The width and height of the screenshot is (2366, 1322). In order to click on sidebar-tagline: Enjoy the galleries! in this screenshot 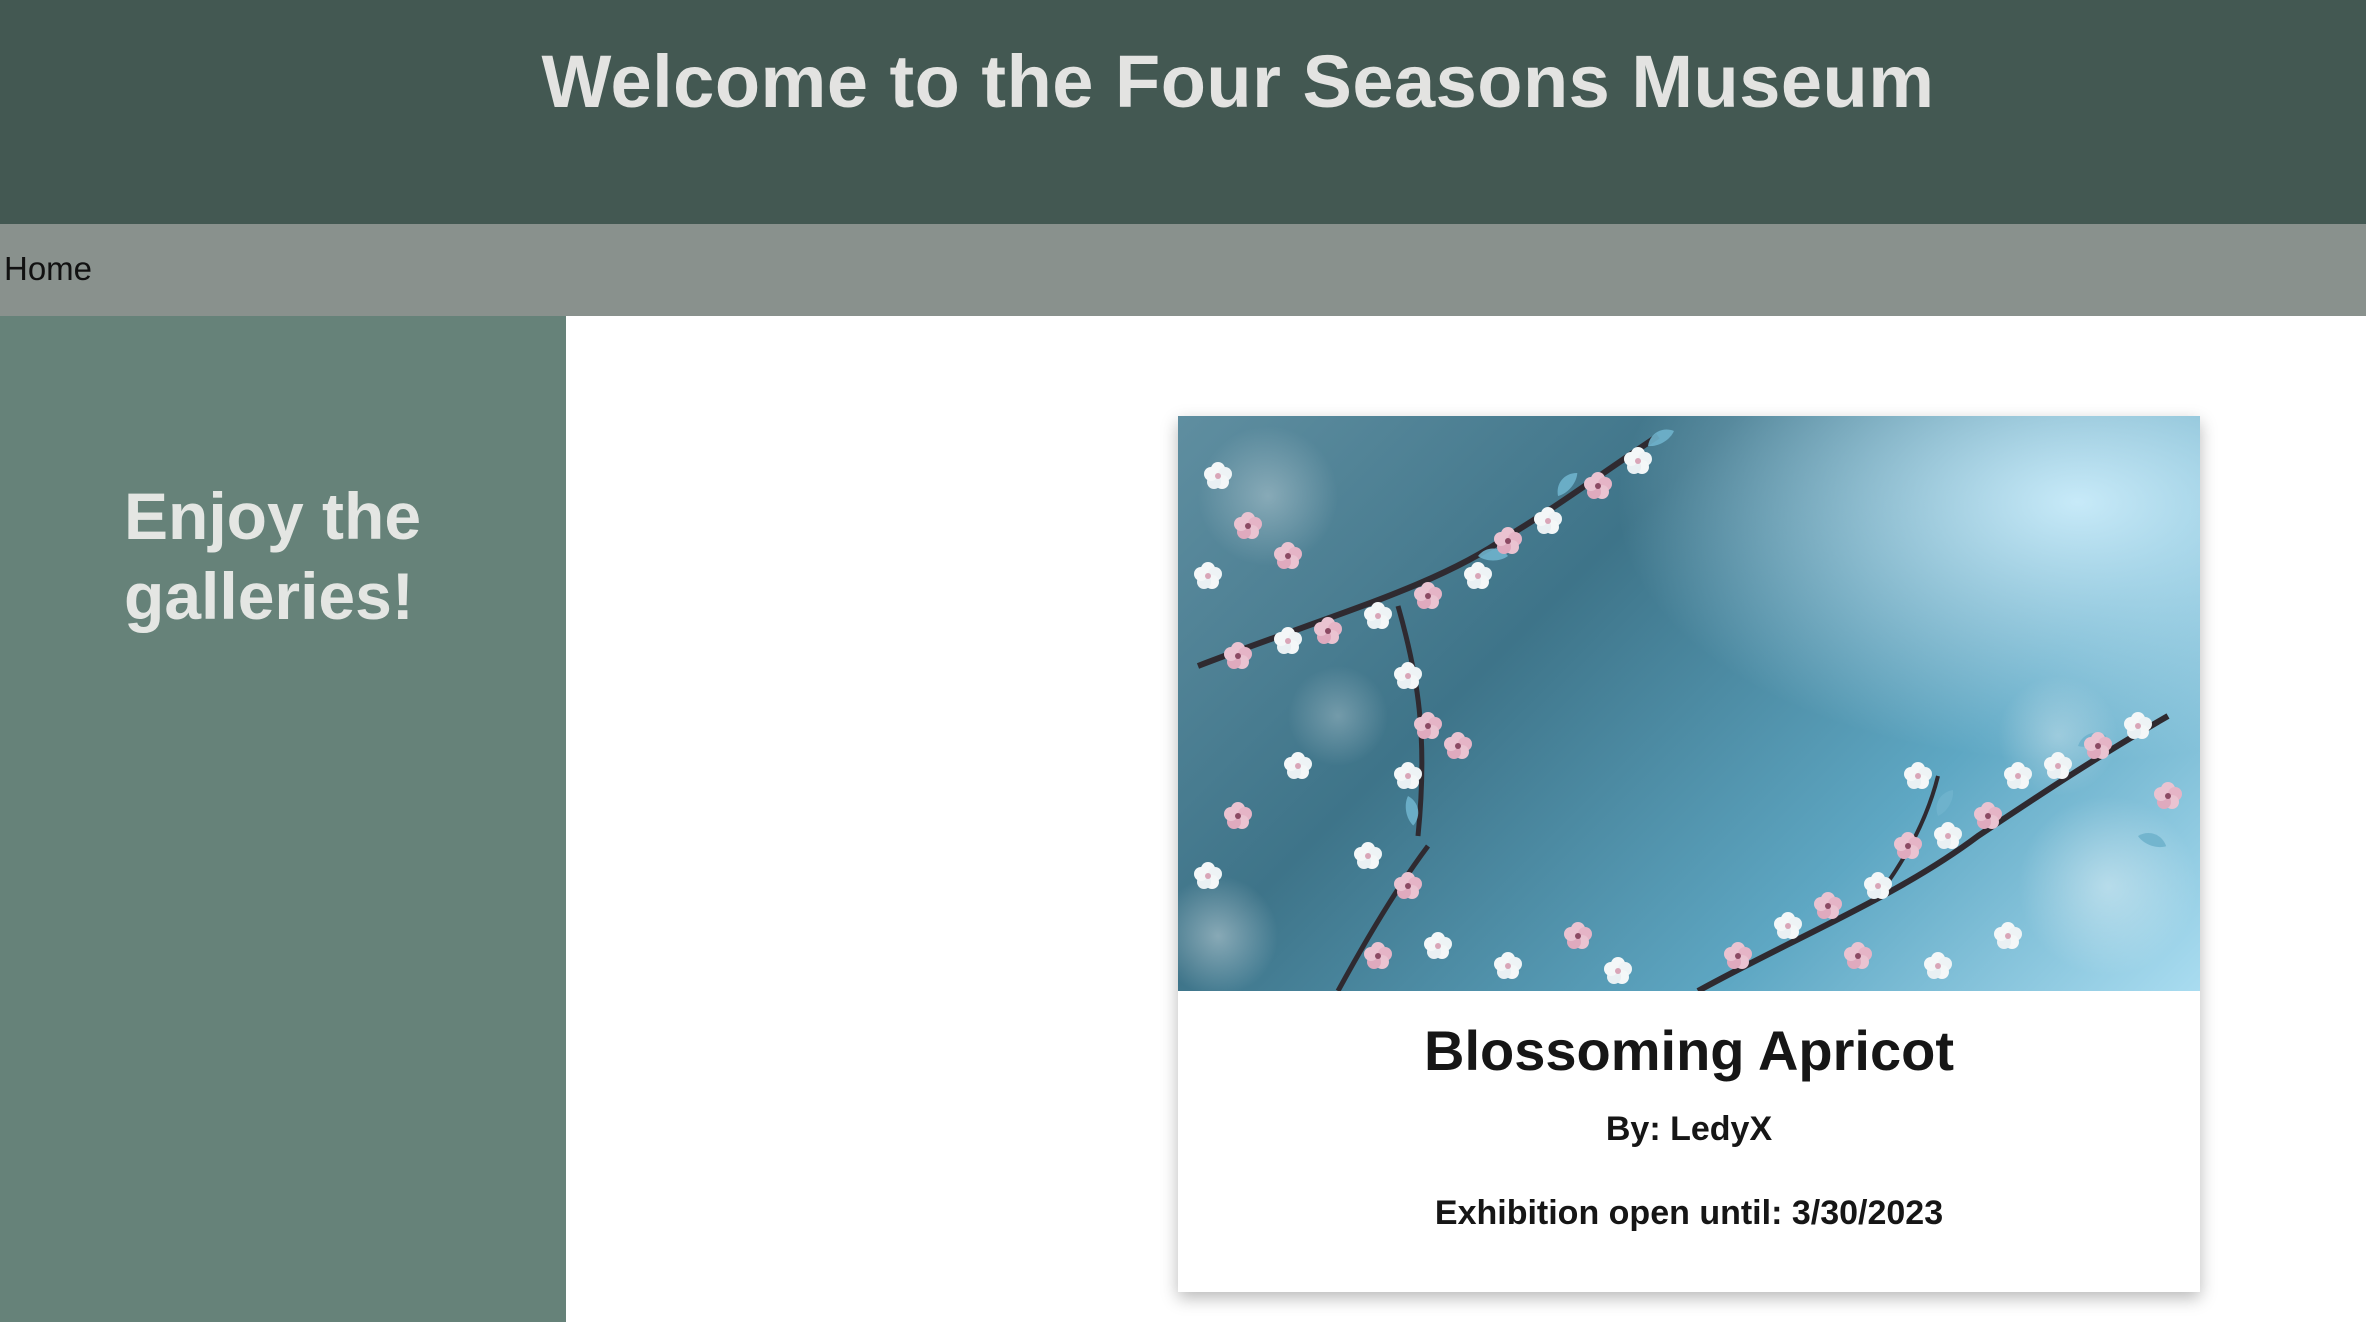, I will do `click(273, 556)`.